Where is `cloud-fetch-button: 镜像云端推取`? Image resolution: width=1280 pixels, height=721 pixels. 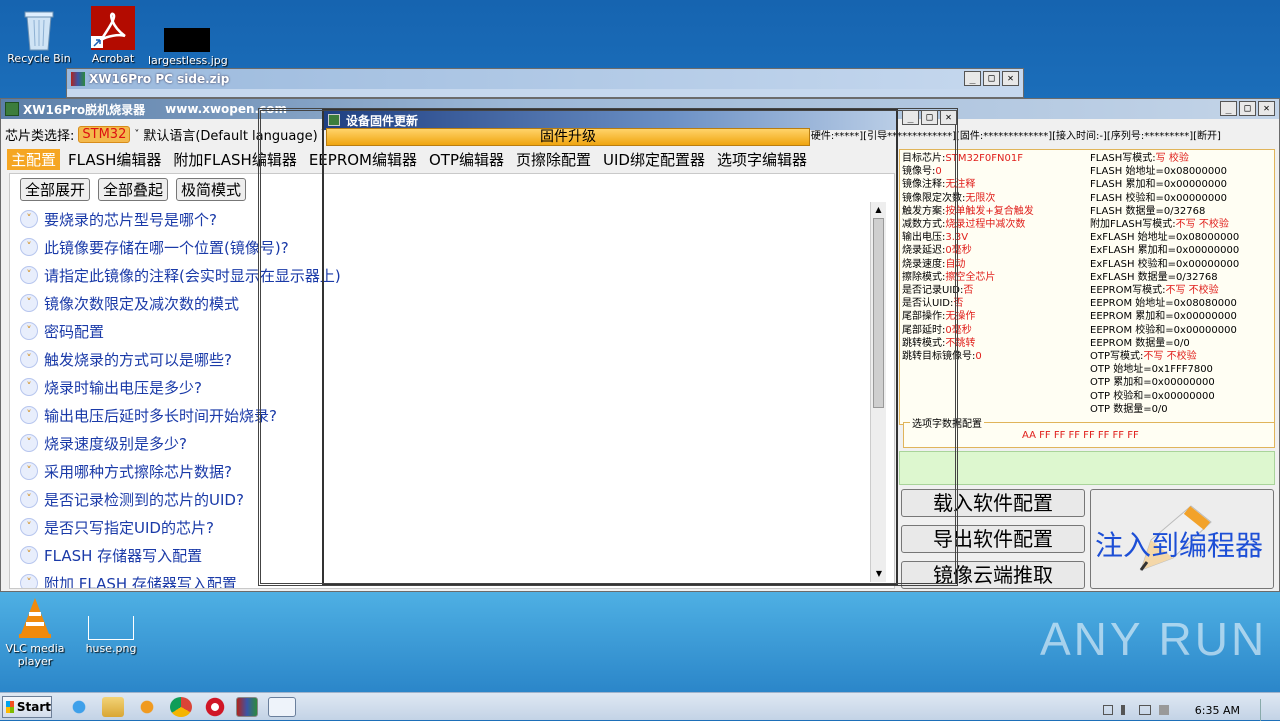 cloud-fetch-button: 镜像云端推取 is located at coordinates (993, 575).